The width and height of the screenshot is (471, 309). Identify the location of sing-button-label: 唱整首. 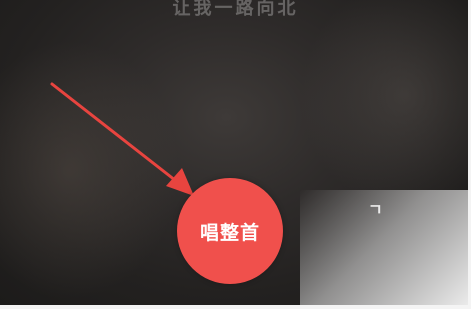
(229, 232).